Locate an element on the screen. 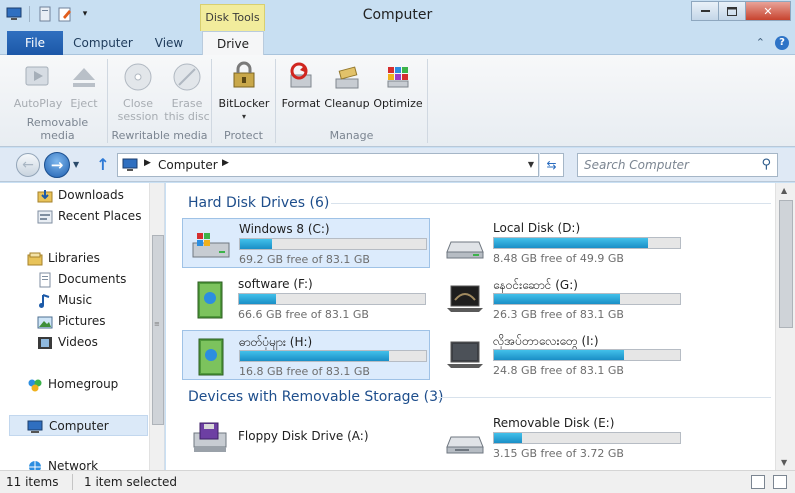 The height and width of the screenshot is (493, 795). scroll-down-icon: ▼ is located at coordinates (784, 462).